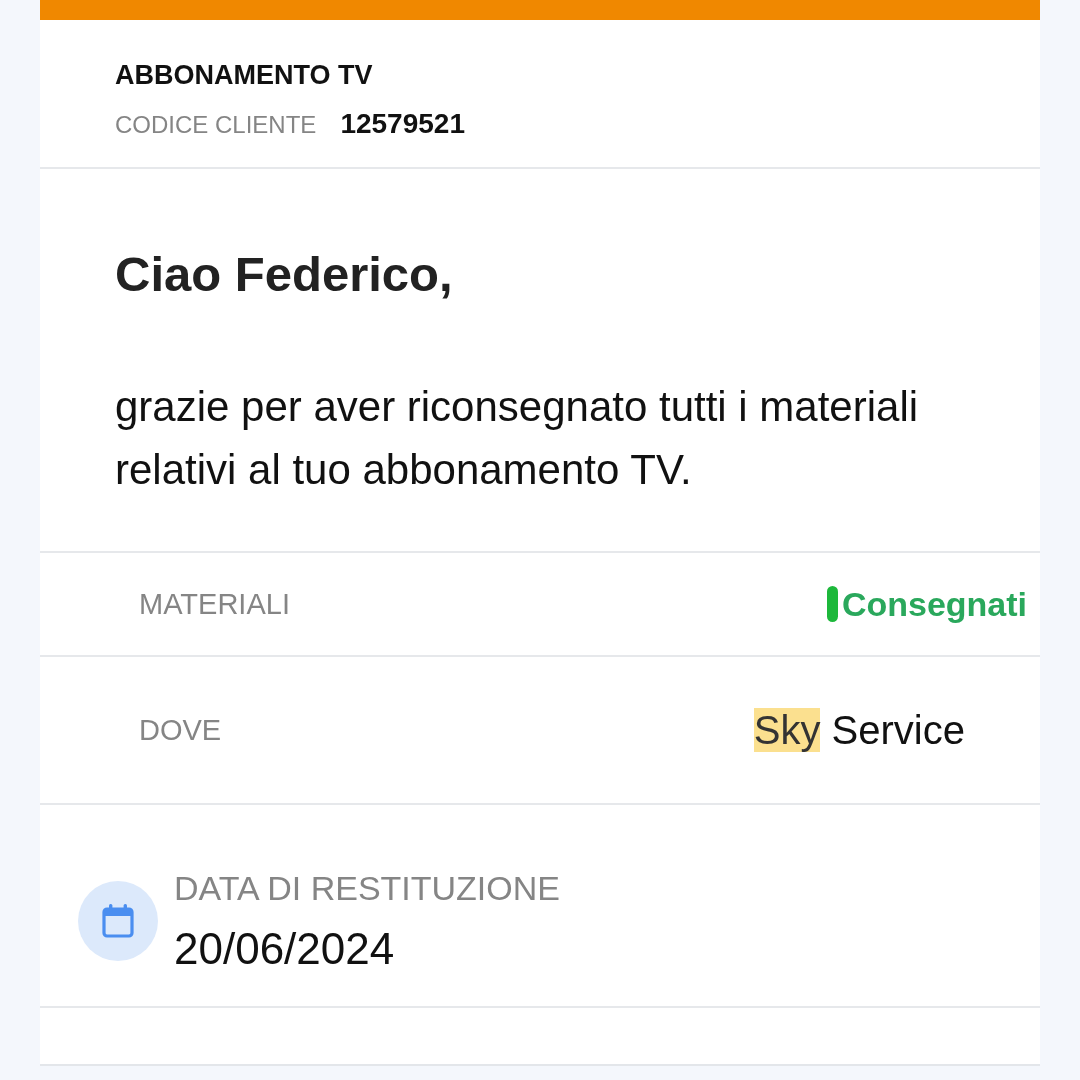  I want to click on detail-label: MATERIALI, so click(214, 604).